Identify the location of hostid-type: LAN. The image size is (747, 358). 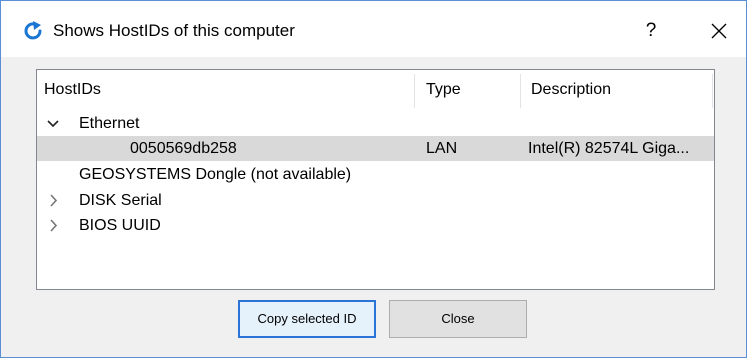
(442, 148).